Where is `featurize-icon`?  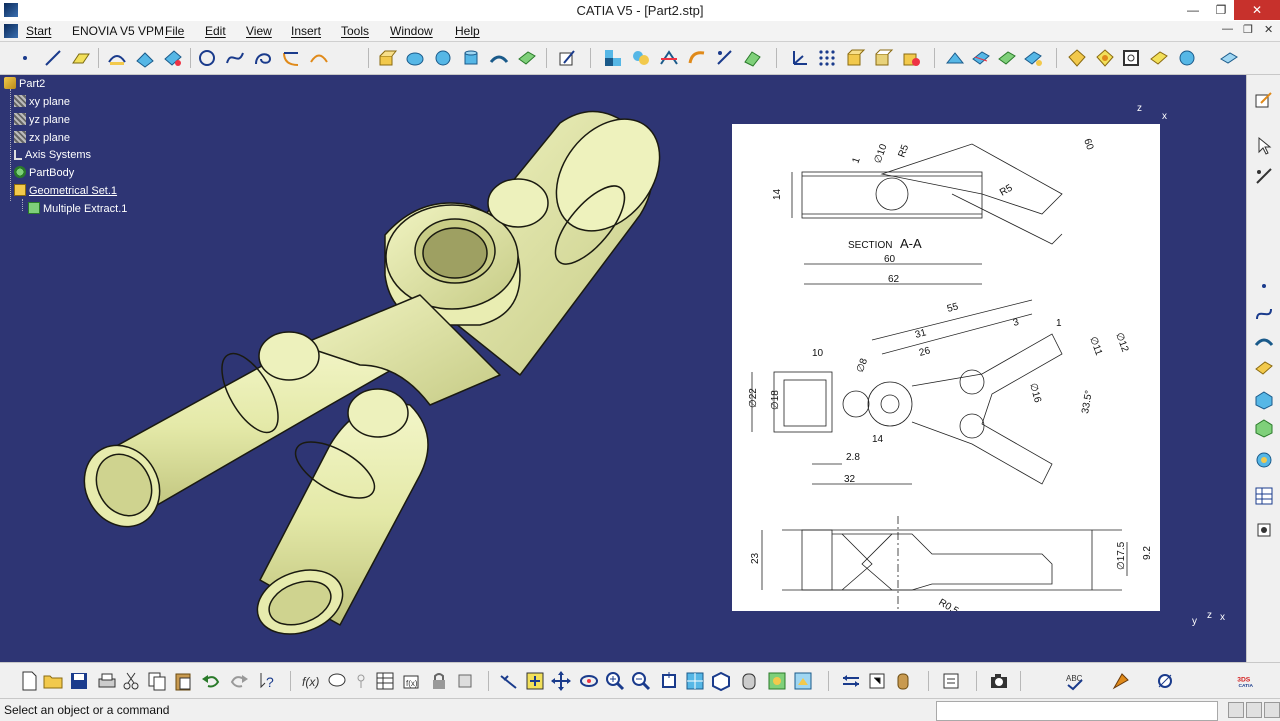 featurize-icon is located at coordinates (1159, 58).